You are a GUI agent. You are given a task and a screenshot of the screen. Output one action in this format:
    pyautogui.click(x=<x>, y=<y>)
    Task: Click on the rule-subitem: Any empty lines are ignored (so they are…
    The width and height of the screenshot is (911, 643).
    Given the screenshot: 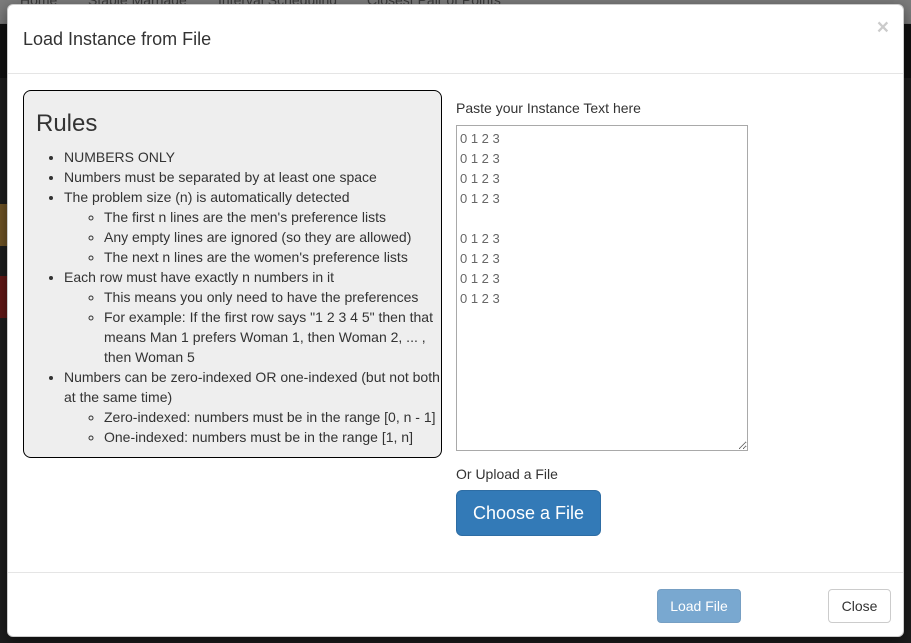 What is the action you would take?
    pyautogui.click(x=272, y=237)
    